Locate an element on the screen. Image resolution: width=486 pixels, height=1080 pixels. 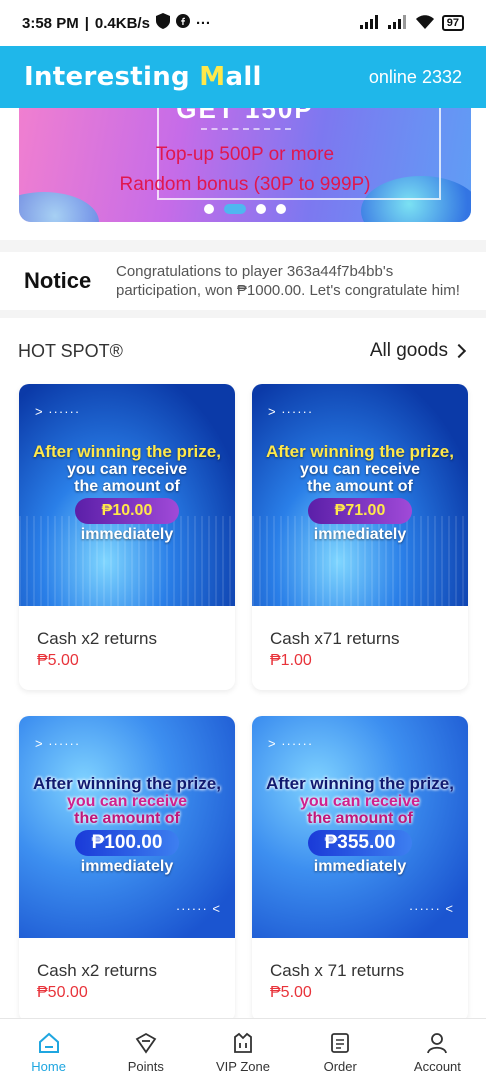
clock: 3:58 PM is located at coordinates (50, 23).